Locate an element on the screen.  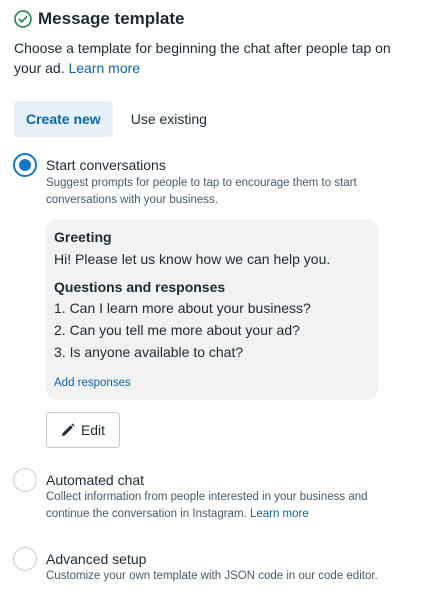
automated-chat-learn-more-link: Learn more is located at coordinates (279, 514).